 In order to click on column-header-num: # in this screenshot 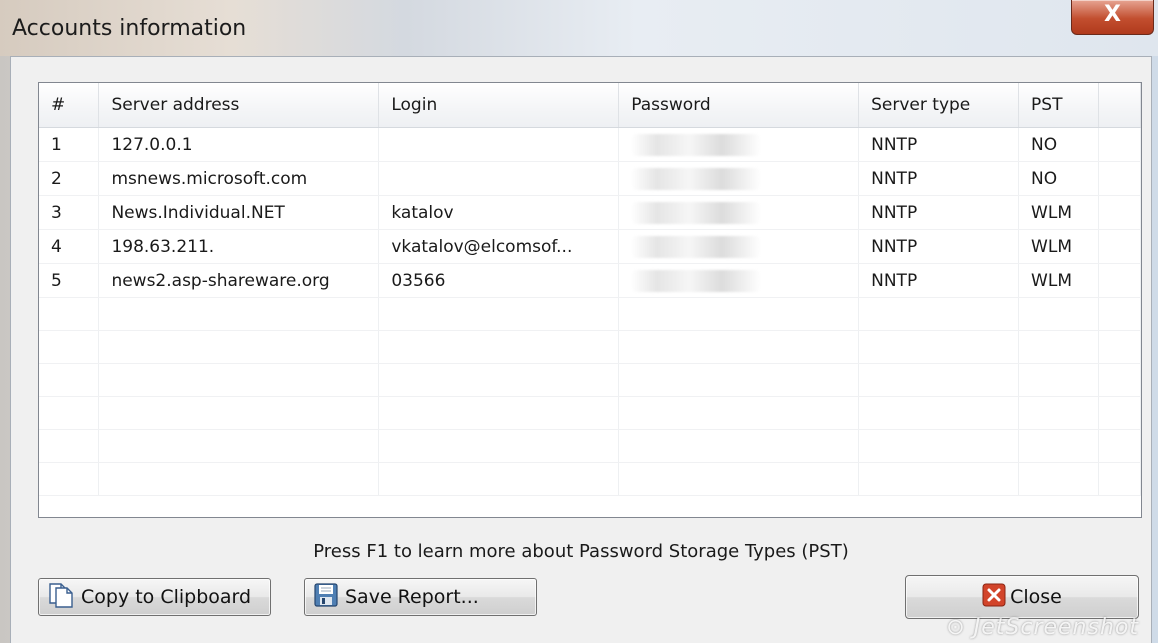, I will do `click(69, 105)`.